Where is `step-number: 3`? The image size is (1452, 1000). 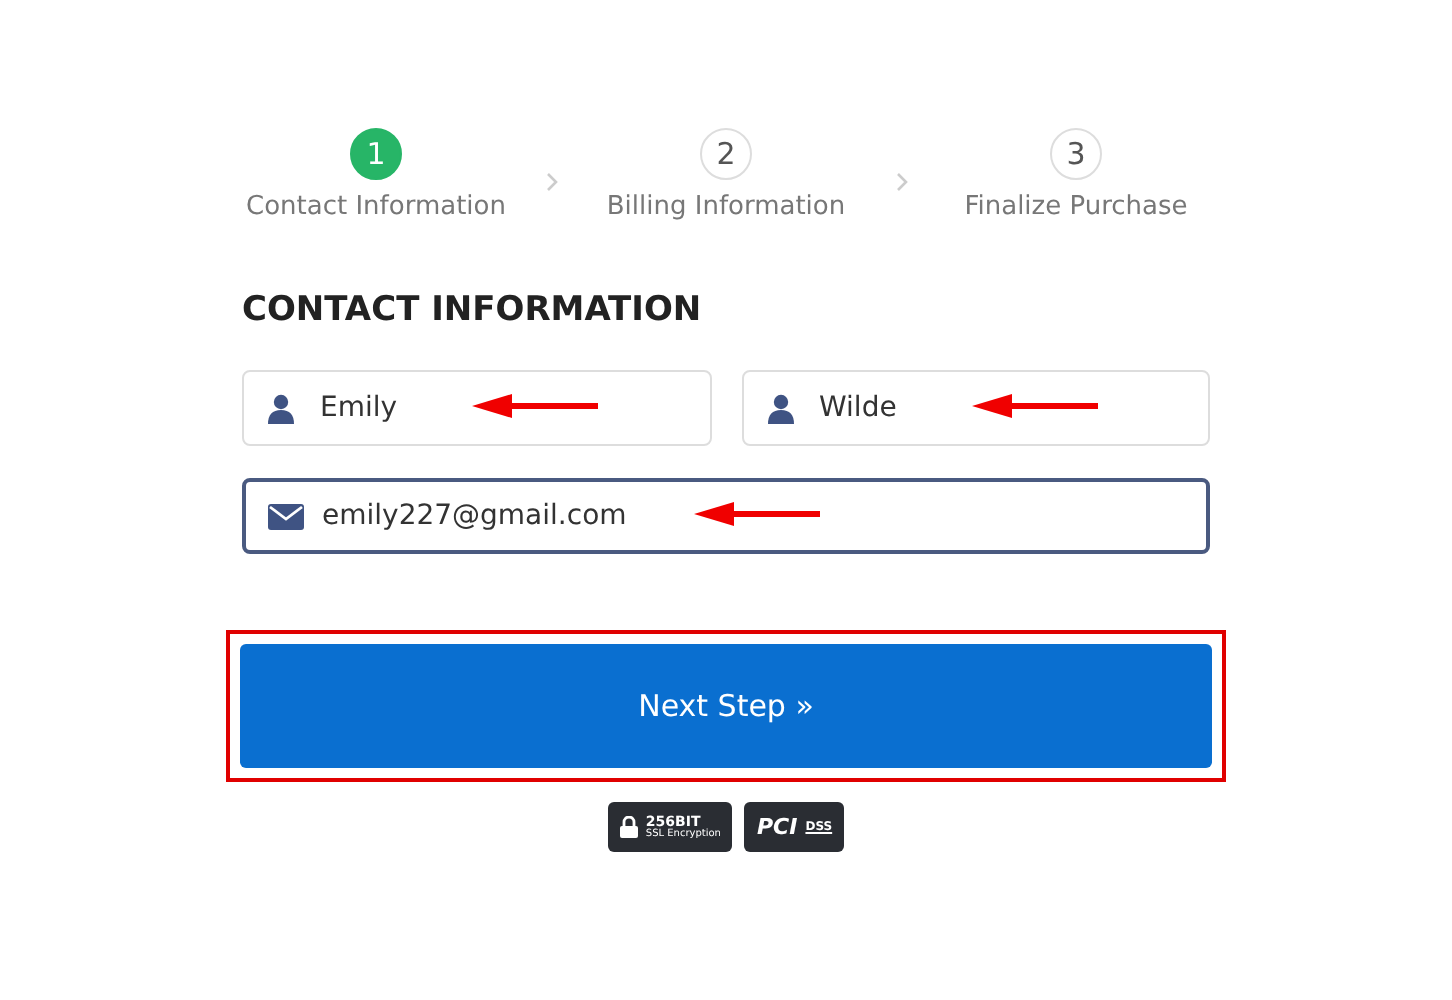 step-number: 3 is located at coordinates (1076, 154).